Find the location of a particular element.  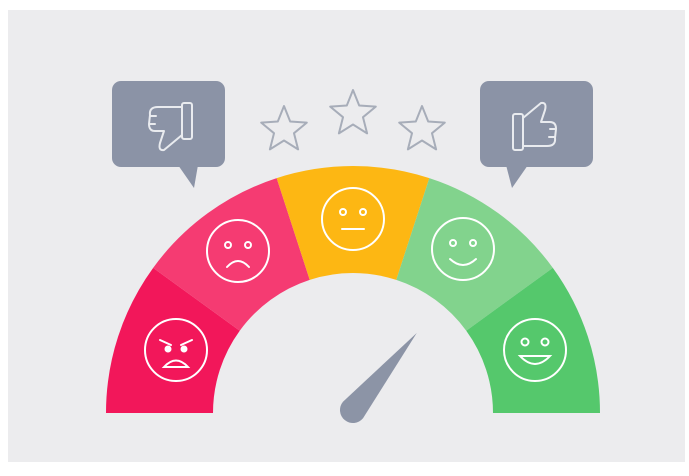

gauge-needle is located at coordinates (378, 378).